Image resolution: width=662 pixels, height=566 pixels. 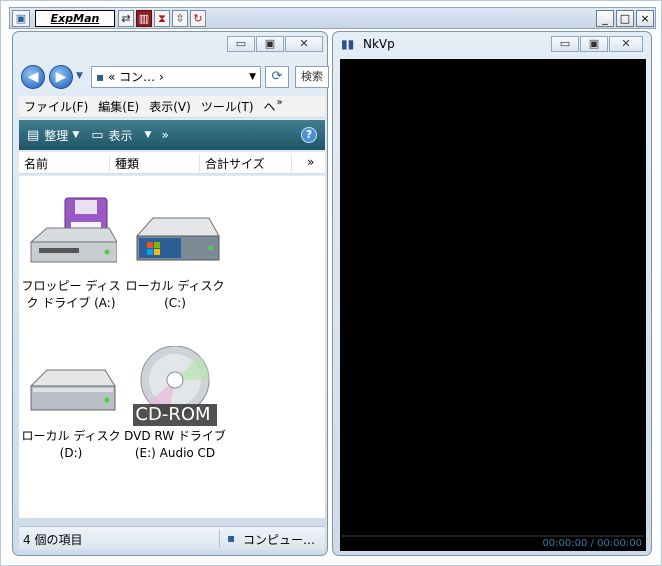 I want to click on player-minimize-button: ▭, so click(x=565, y=44).